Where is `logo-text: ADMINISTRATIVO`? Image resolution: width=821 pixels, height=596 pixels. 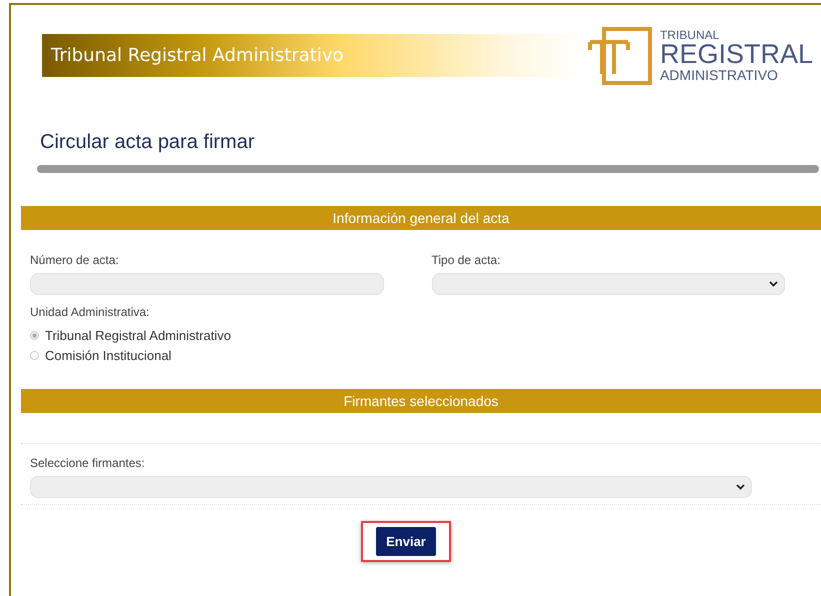 logo-text: ADMINISTRATIVO is located at coordinates (719, 75).